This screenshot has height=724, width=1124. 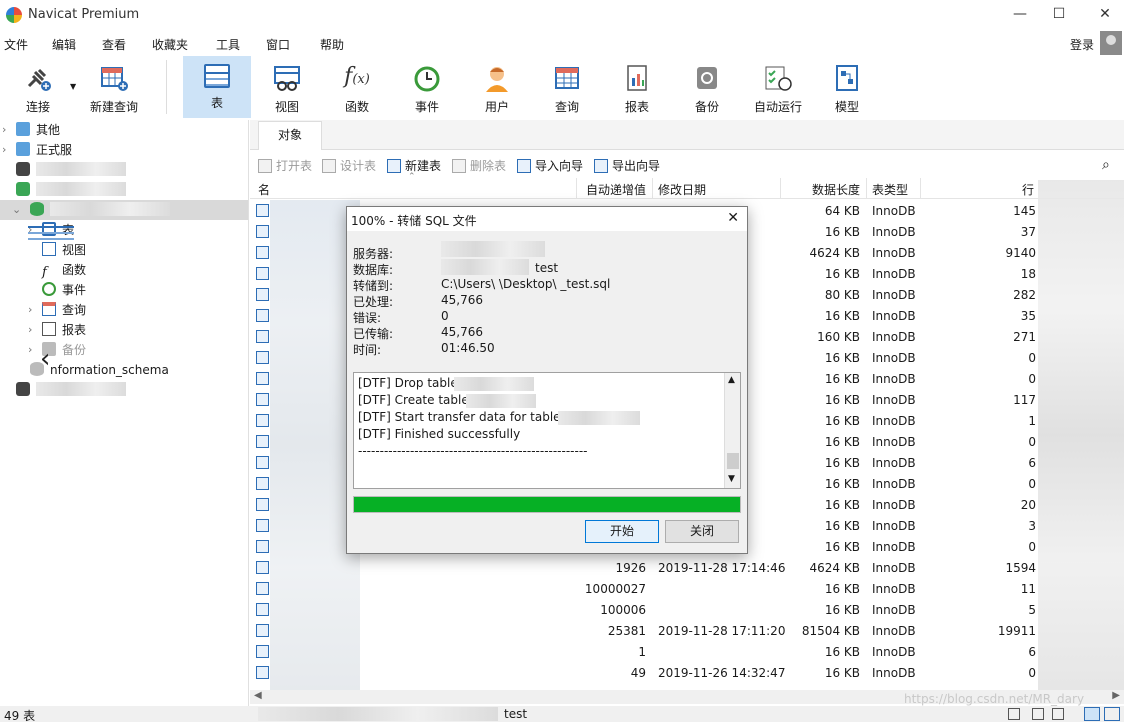 I want to click on menu-view: 查看, so click(x=114, y=44).